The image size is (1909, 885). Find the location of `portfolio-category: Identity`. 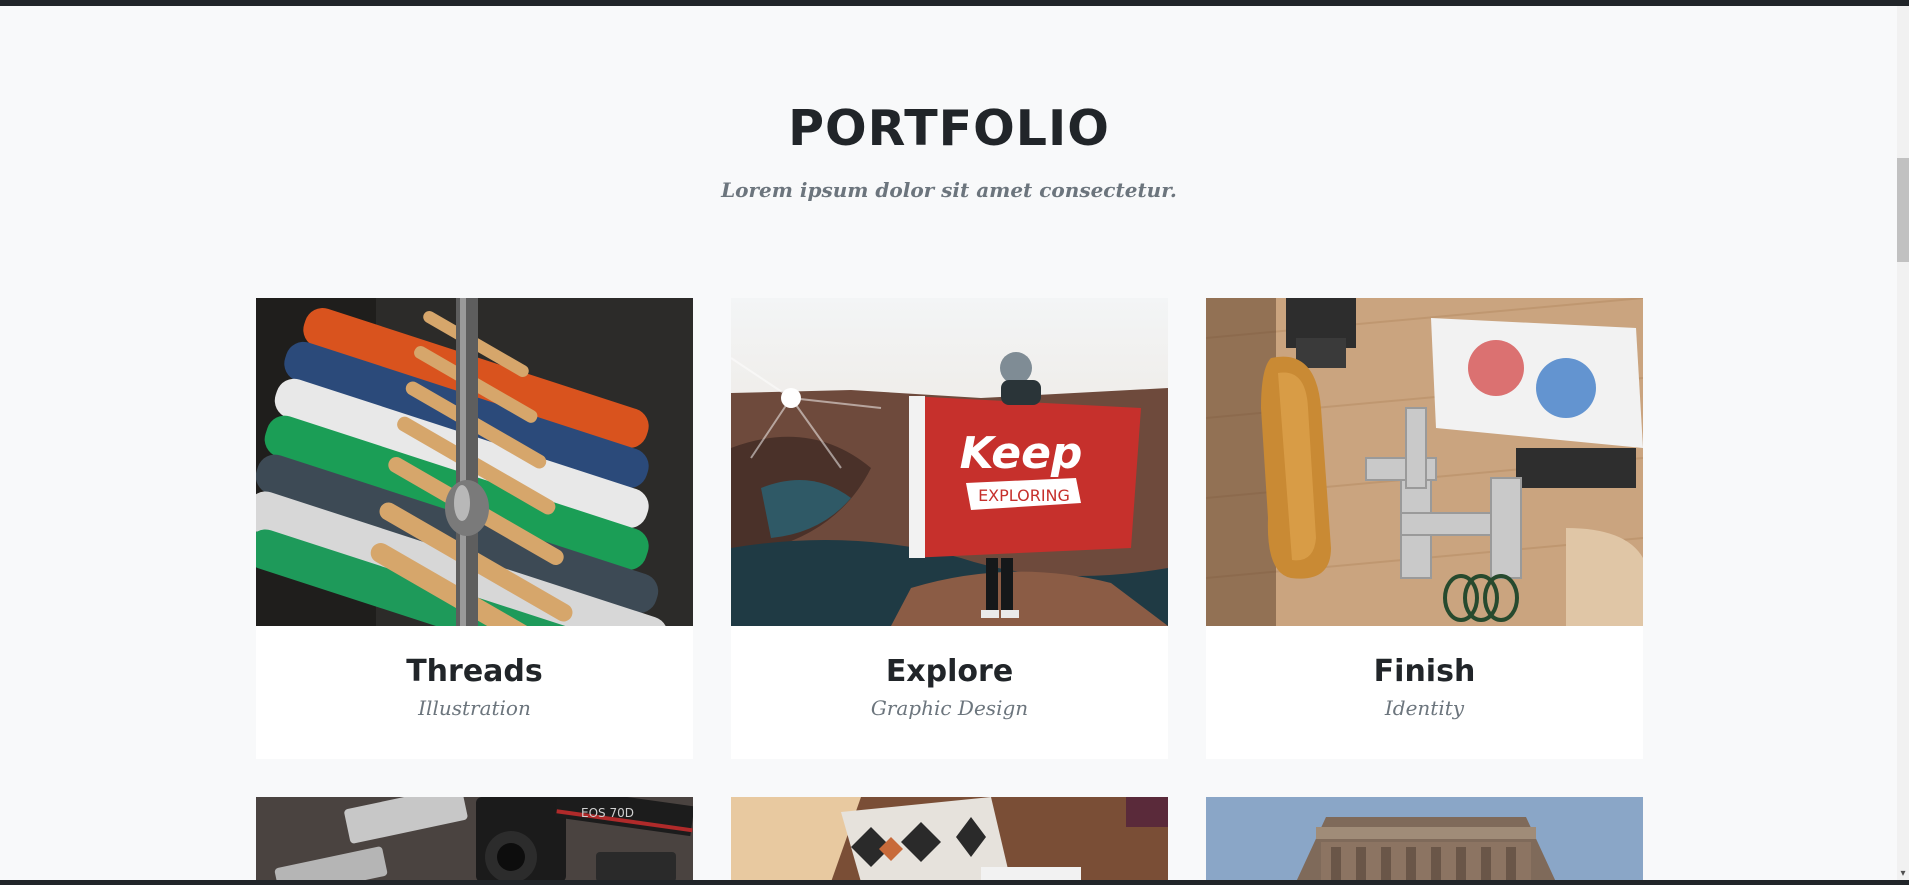

portfolio-category: Identity is located at coordinates (1424, 708).